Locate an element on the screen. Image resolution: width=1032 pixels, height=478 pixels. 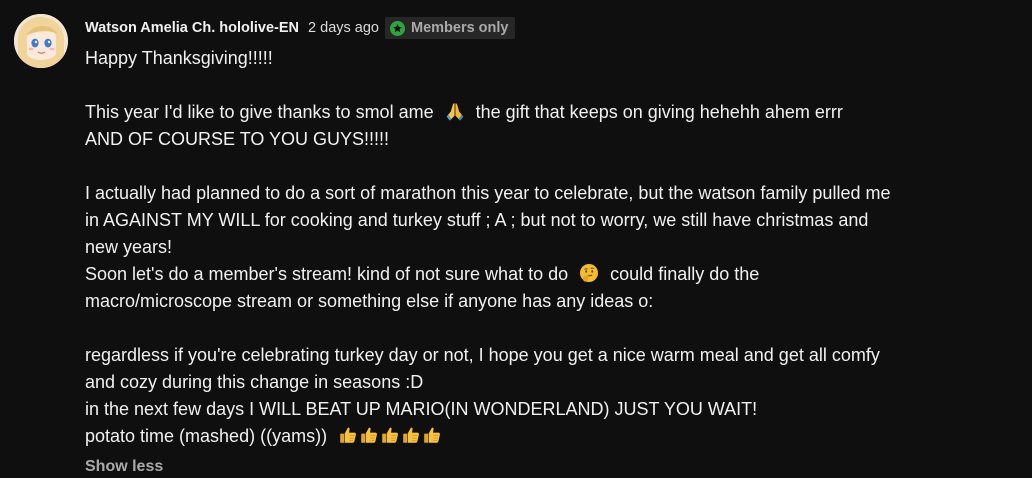
post-line: Happy Thanksgiving!!!!! is located at coordinates (179, 58).